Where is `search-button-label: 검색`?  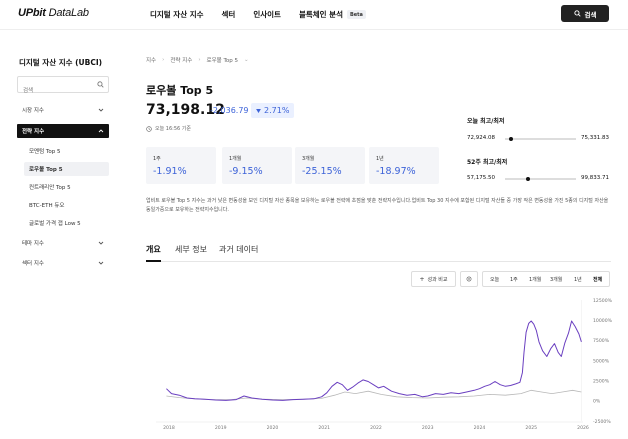
search-button-label: 검색 is located at coordinates (590, 14).